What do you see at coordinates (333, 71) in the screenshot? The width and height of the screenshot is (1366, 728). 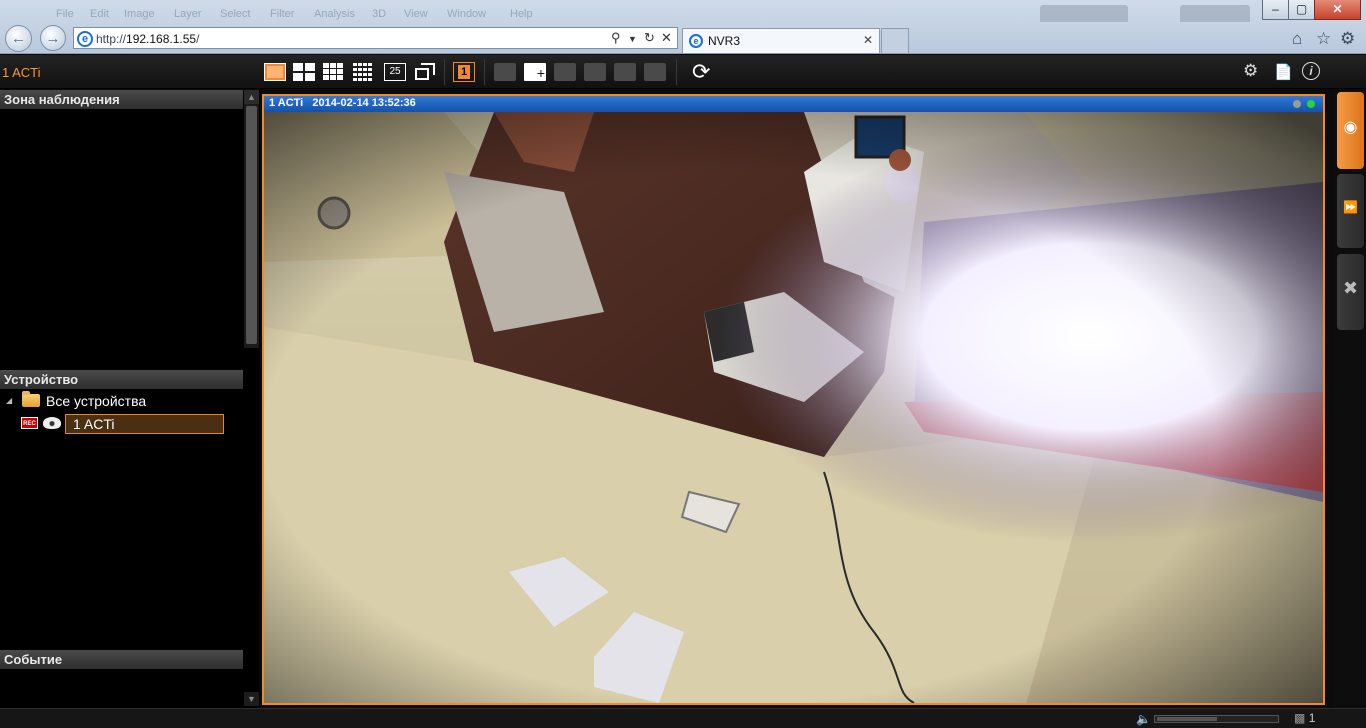 I see `grid-3x3-button` at bounding box center [333, 71].